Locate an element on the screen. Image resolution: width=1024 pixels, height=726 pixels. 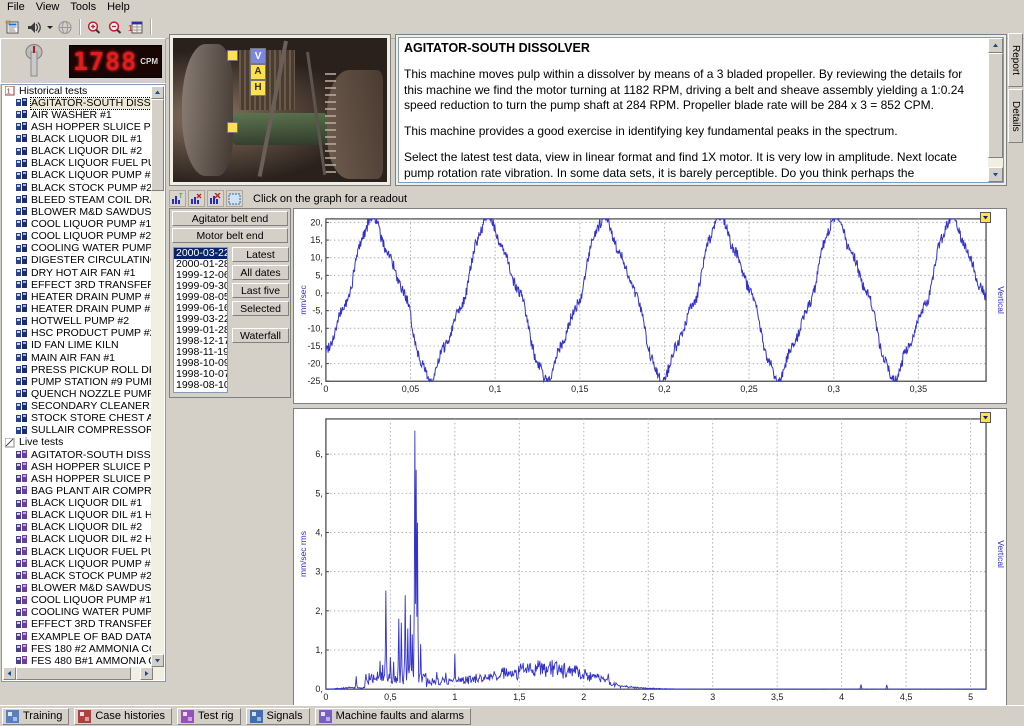
tree-scroll-up-button is located at coordinates (157, 92).